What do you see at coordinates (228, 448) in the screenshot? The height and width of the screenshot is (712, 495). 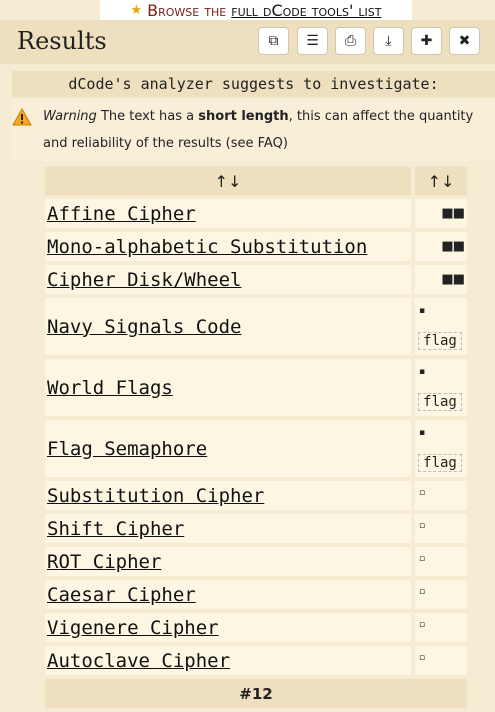 I see `cipher-link: Flag Semaphore` at bounding box center [228, 448].